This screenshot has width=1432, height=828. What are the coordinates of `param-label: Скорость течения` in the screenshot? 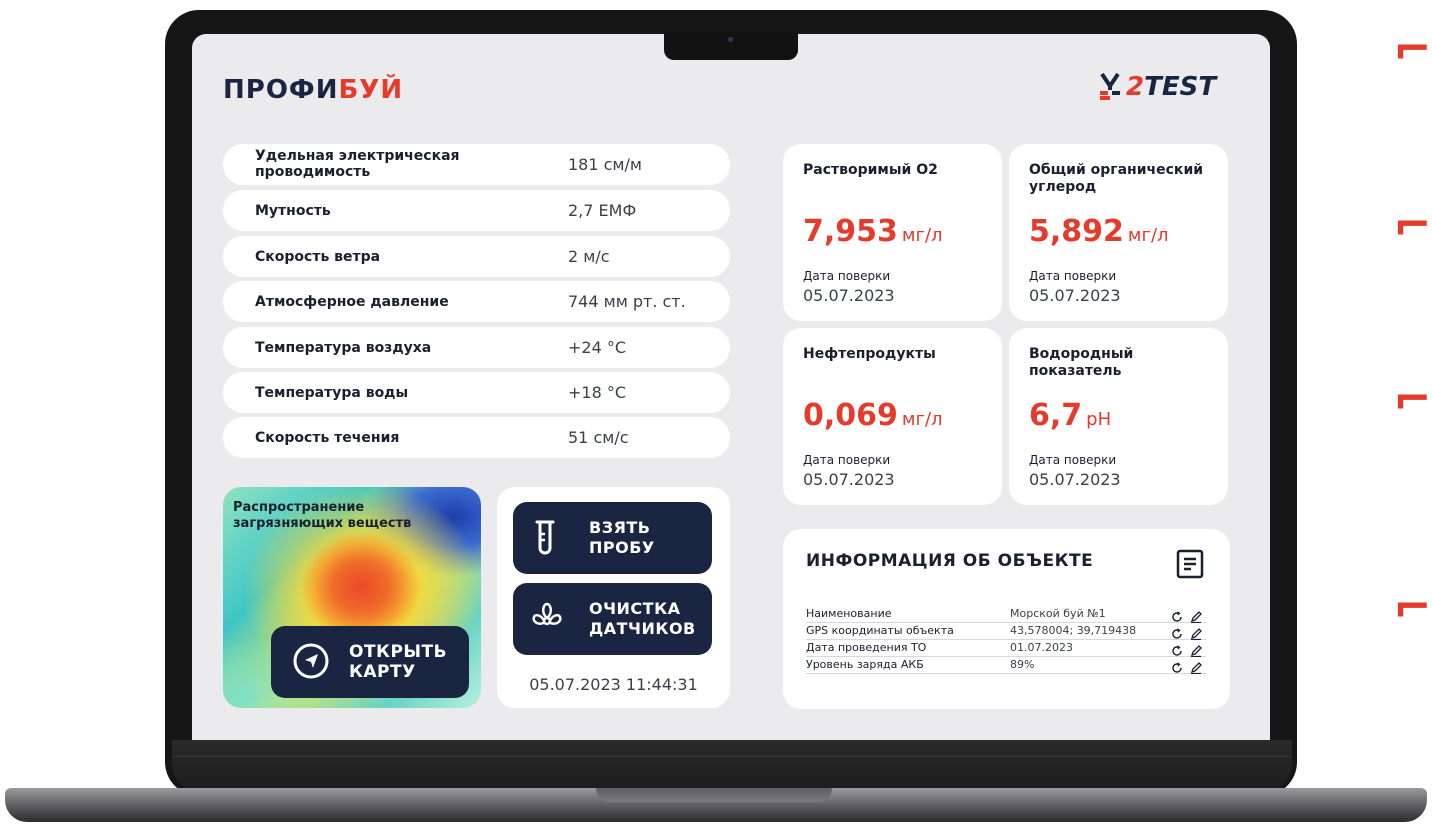 It's located at (327, 438).